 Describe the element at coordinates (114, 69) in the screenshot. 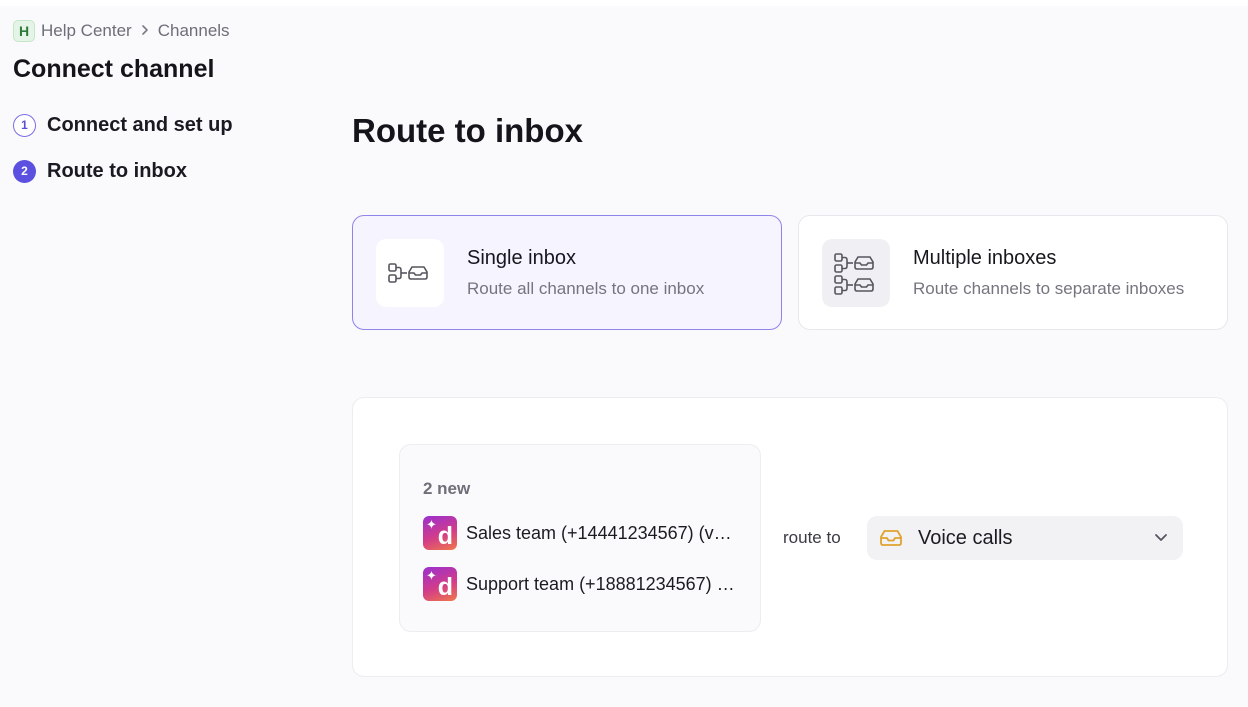

I see `page-title: Connect channel` at that location.